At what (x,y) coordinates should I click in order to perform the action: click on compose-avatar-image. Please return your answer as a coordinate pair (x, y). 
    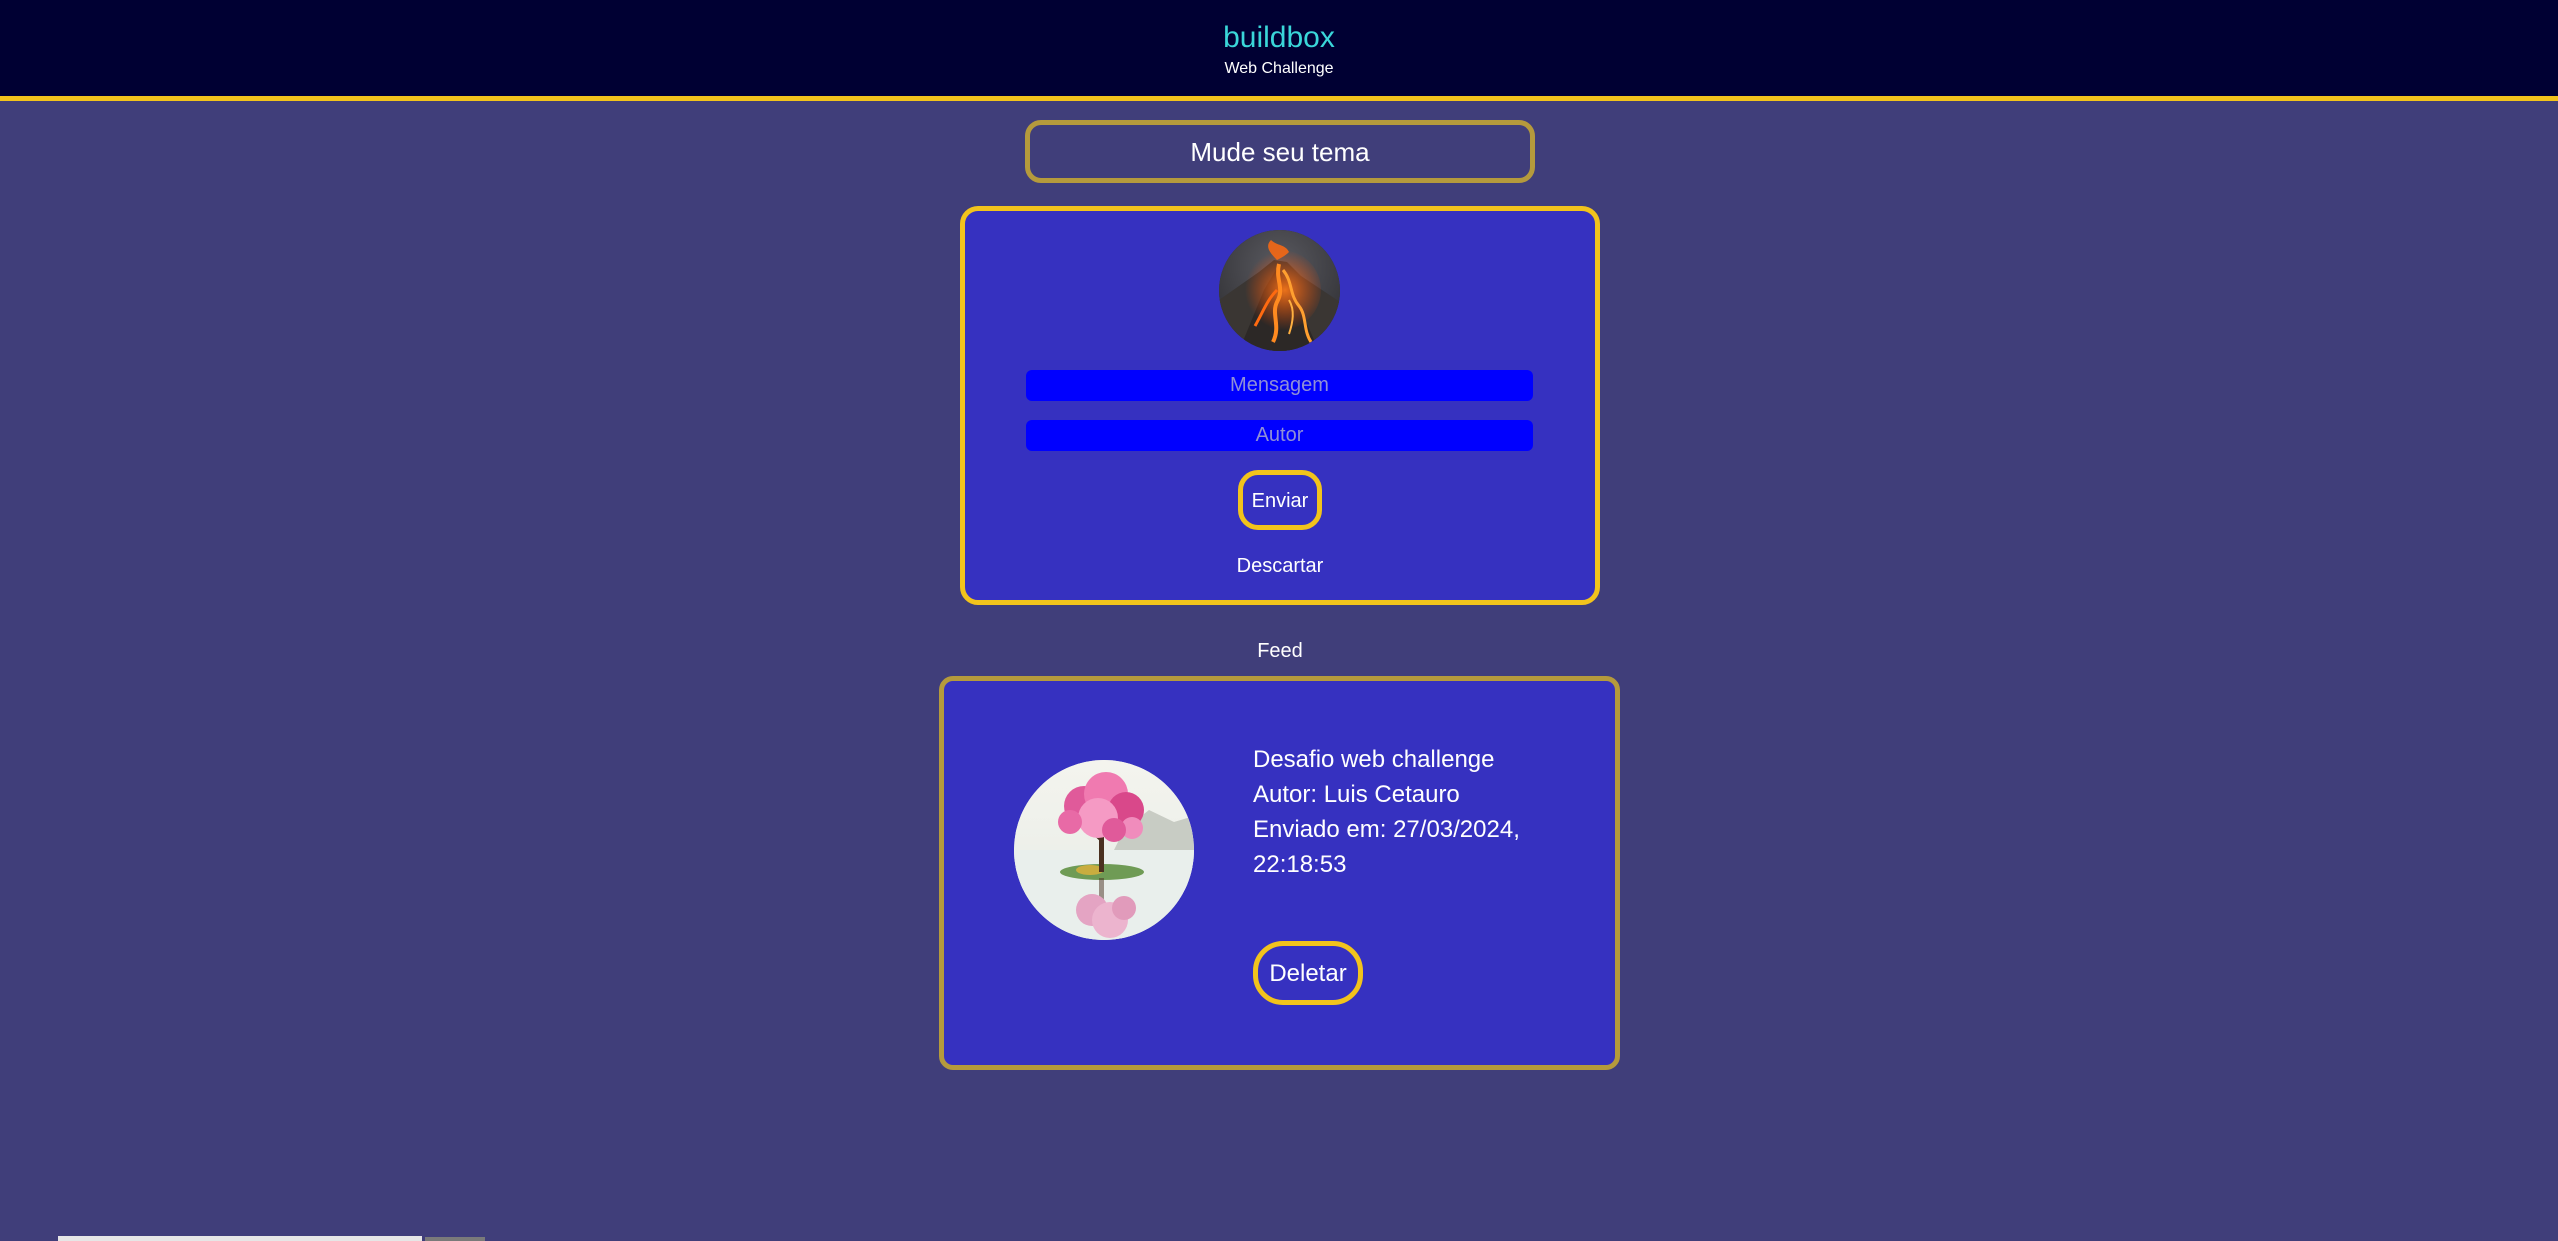
    Looking at the image, I should click on (1279, 290).